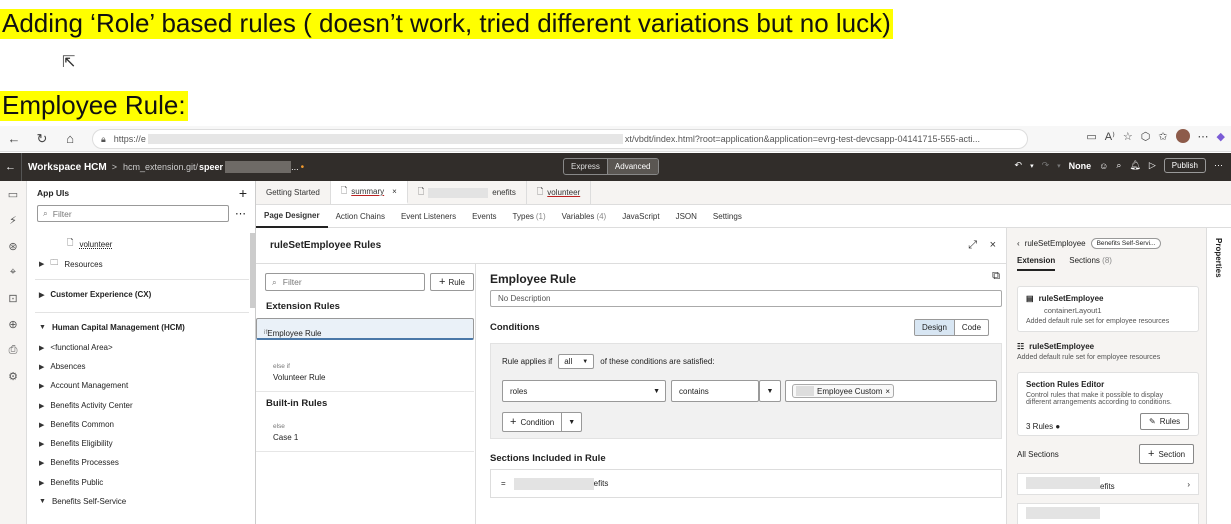  What do you see at coordinates (1134, 165) in the screenshot?
I see `notifications-icon: 🔔︎` at bounding box center [1134, 165].